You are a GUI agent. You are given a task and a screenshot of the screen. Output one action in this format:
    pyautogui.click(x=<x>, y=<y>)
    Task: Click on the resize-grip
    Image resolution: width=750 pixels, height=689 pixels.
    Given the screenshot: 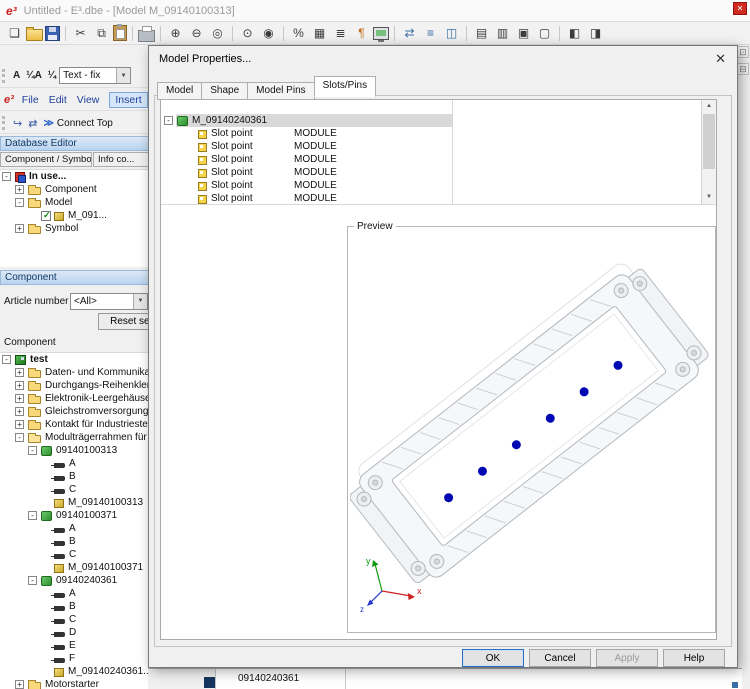 What is the action you would take?
    pyautogui.click(x=735, y=685)
    